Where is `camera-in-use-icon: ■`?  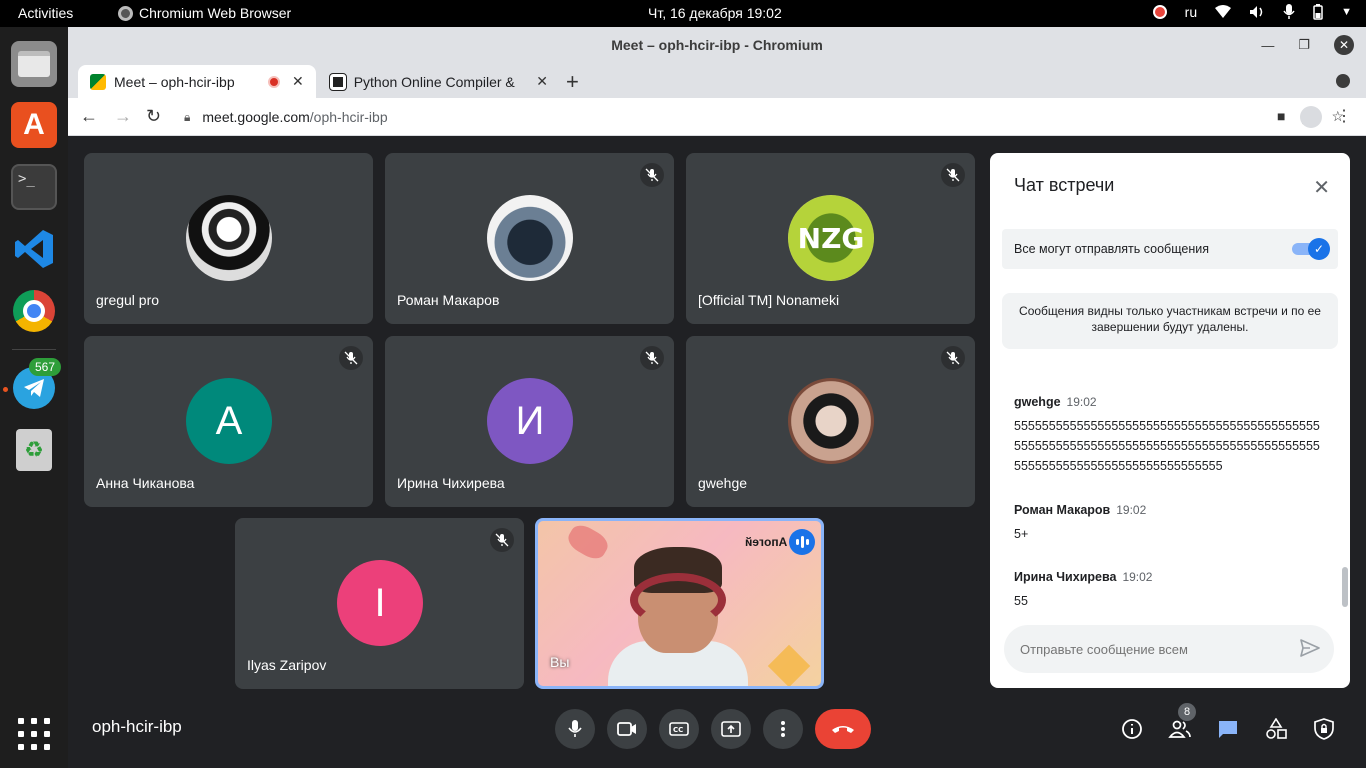 camera-in-use-icon: ■ is located at coordinates (1281, 118).